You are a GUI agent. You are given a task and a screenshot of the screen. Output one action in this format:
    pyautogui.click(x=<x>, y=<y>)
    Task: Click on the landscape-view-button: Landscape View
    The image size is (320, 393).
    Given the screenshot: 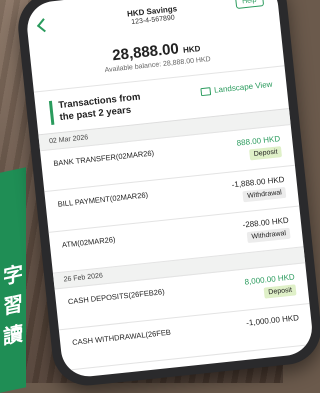 What is the action you would take?
    pyautogui.click(x=236, y=87)
    